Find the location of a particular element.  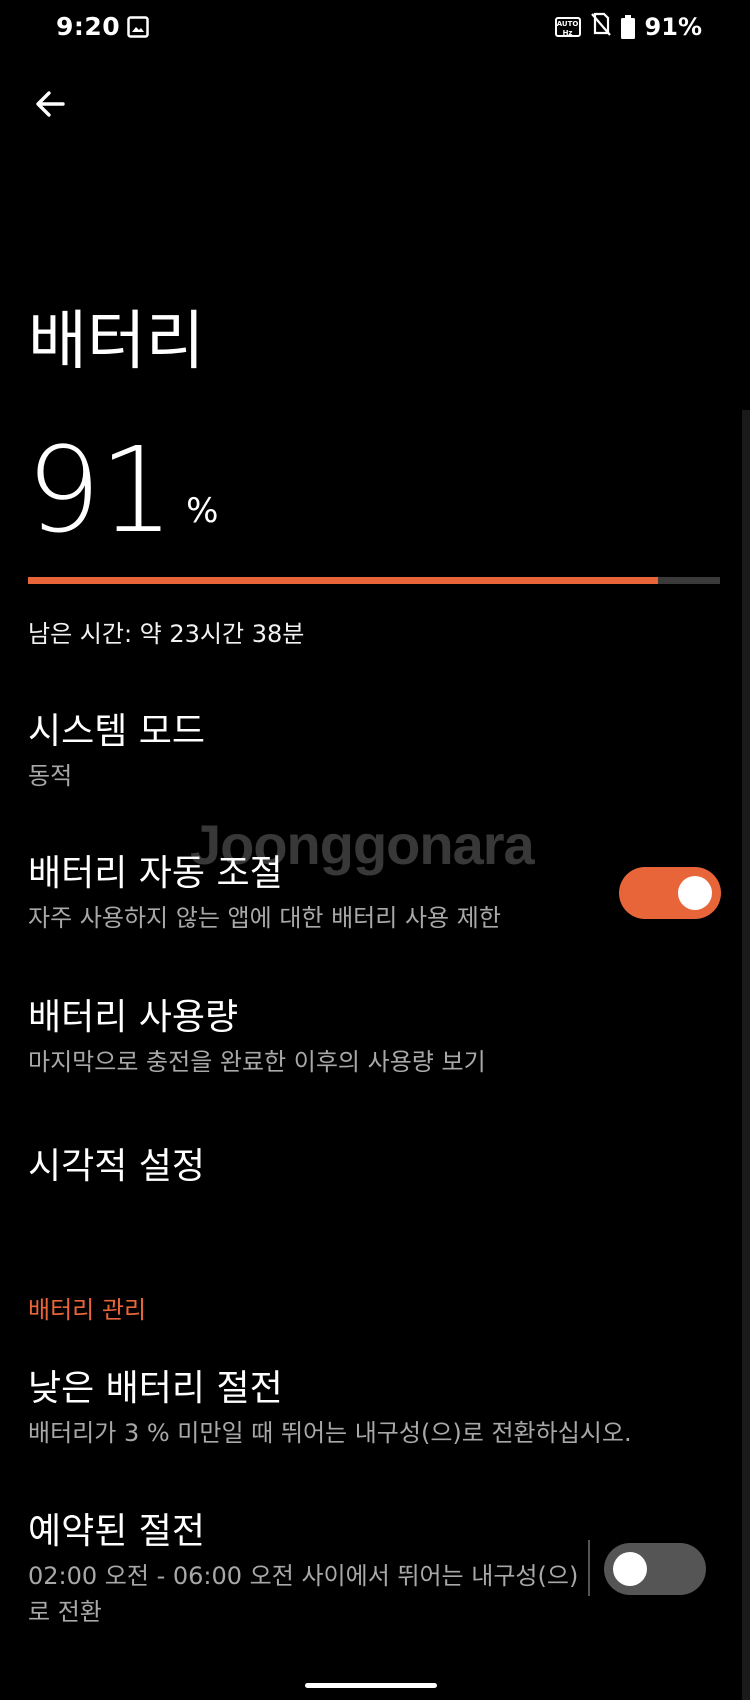

low-battery-saver-subtitle: 배터리가 3 % 미만일 때 뛰어는 내구성(으)로 전환하십시오. is located at coordinates (330, 1433).